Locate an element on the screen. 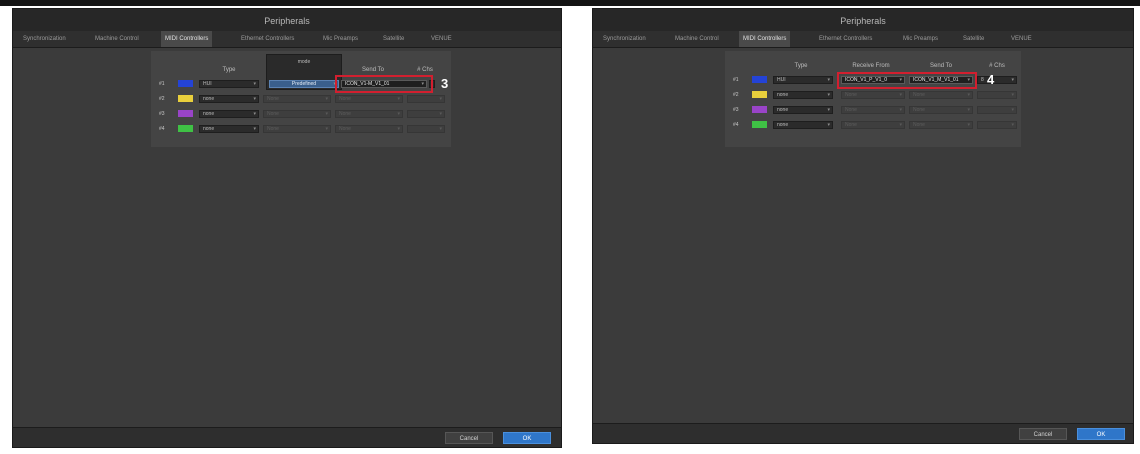  mode-dropdown: Predefined ▾ is located at coordinates (304, 84).